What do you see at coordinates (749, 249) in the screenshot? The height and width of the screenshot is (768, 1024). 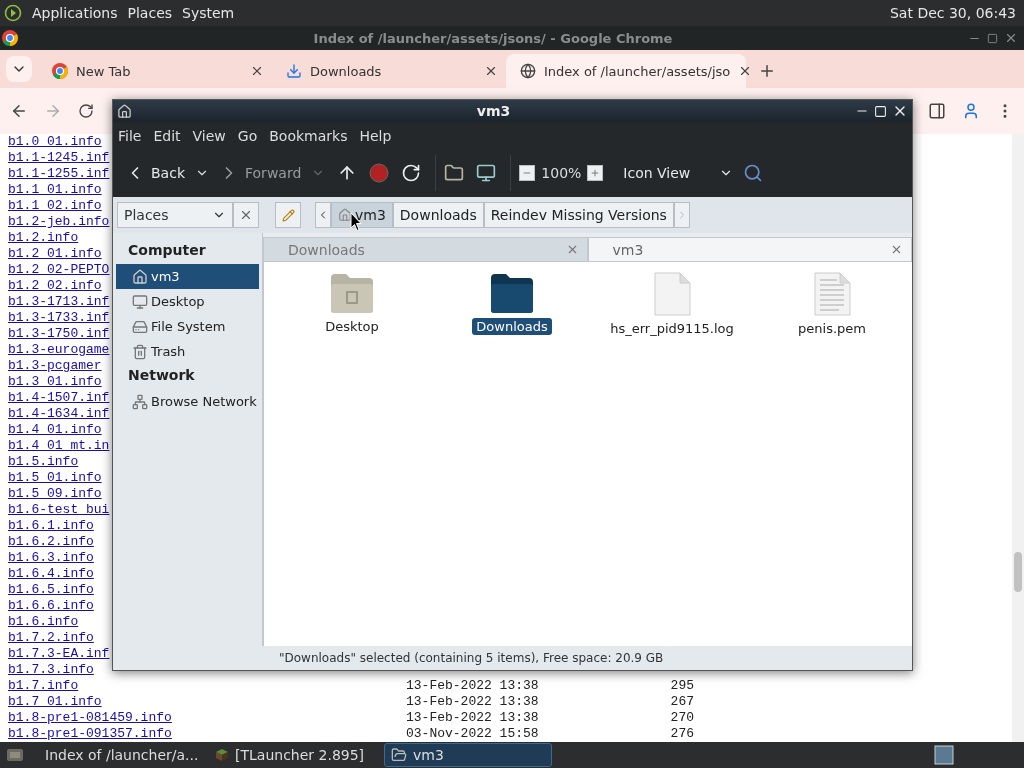 I see `folder-tab: vm3` at bounding box center [749, 249].